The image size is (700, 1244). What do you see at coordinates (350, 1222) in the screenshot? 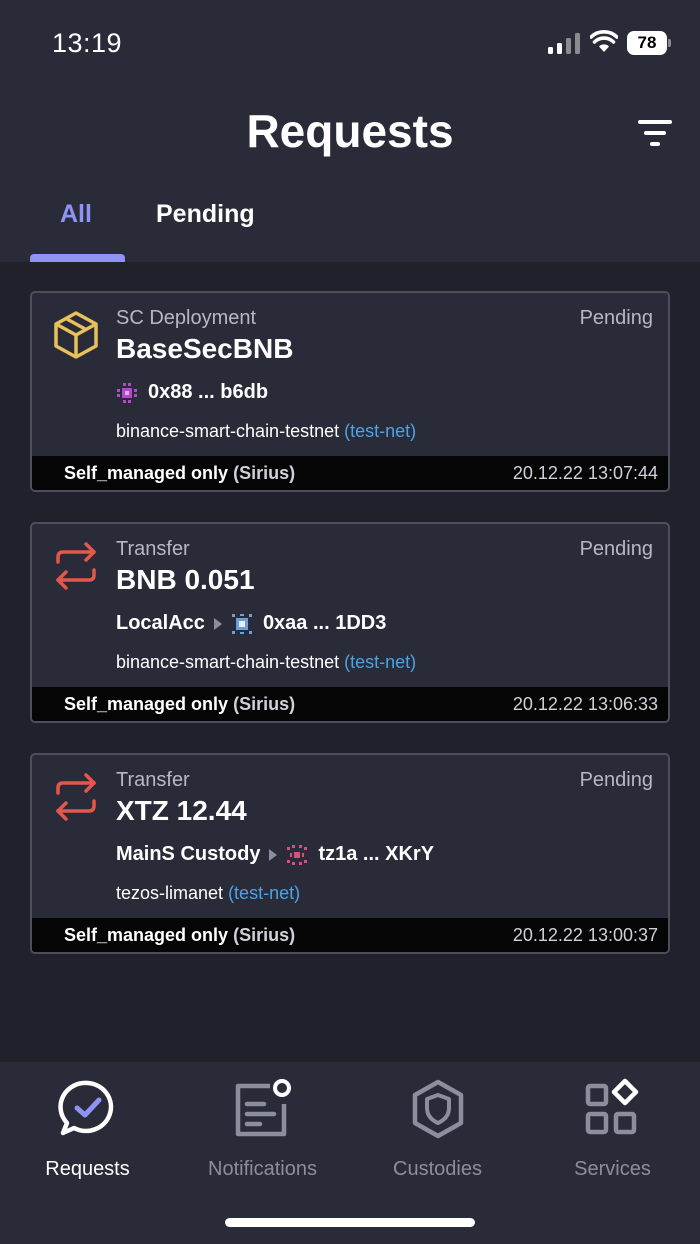
I see `home-indicator` at bounding box center [350, 1222].